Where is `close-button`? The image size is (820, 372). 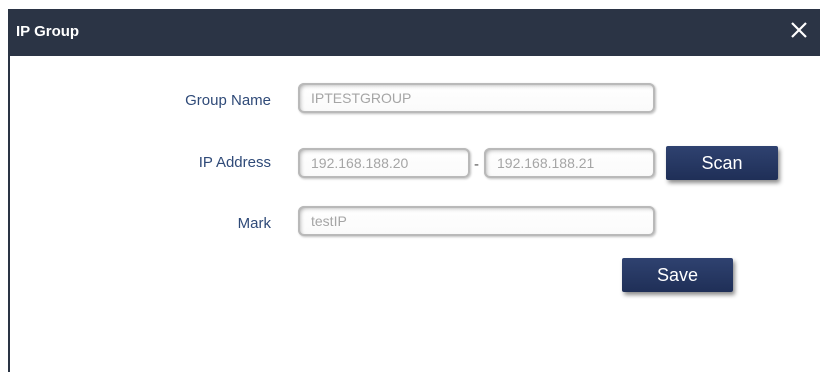
close-button is located at coordinates (799, 30).